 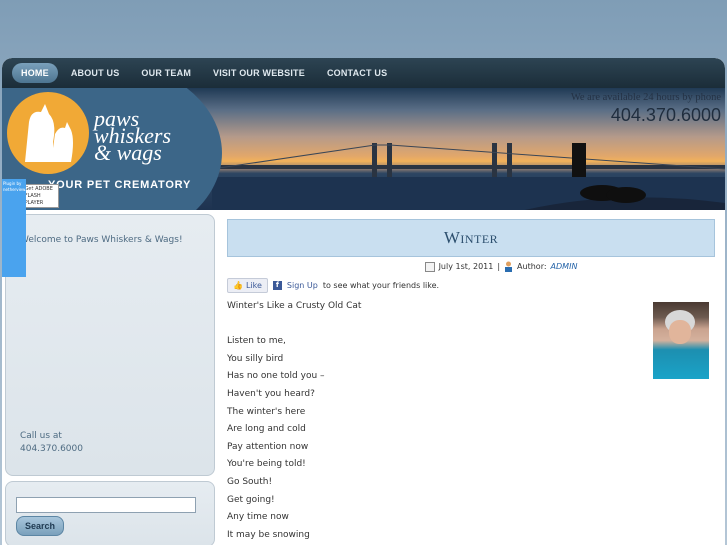 I want to click on poem-line, so click(x=471, y=328).